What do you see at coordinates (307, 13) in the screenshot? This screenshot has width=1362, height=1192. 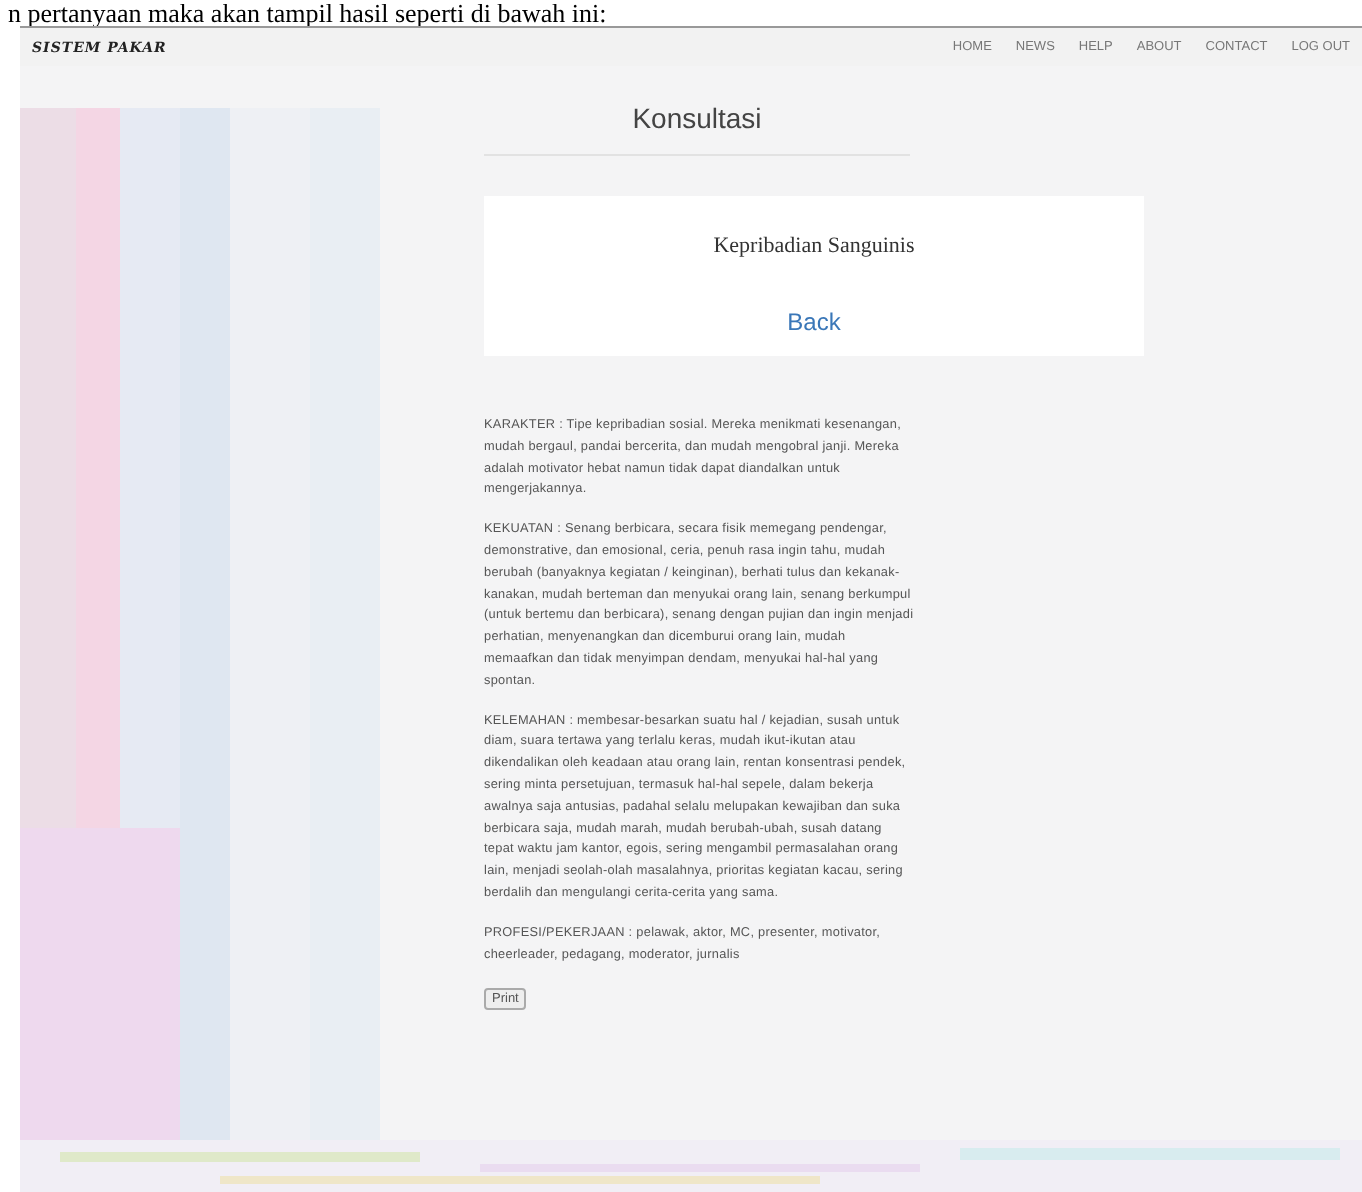 I see `document-caption: n pertanyaan maka akan tampil hasil seperti di bawah ini:` at bounding box center [307, 13].